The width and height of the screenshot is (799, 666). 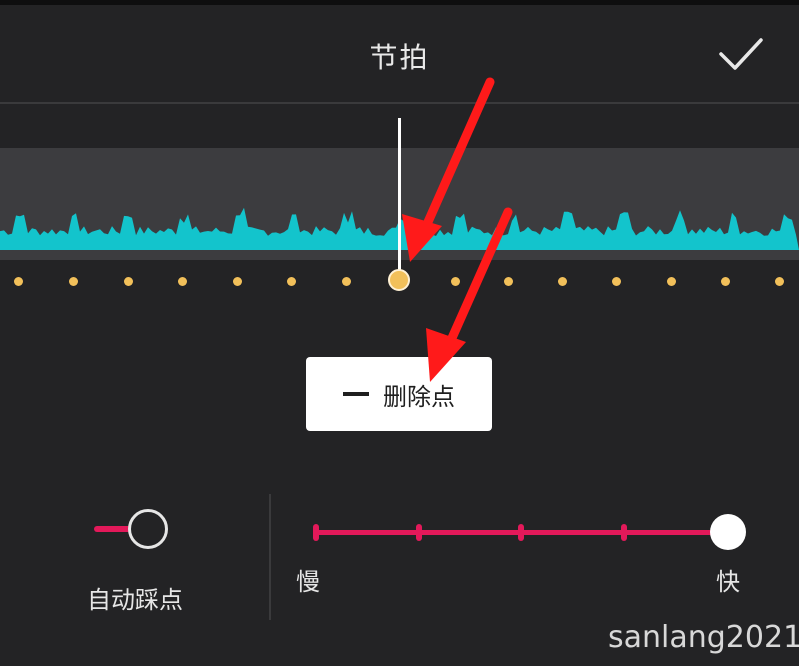 I want to click on slider-thumb, so click(x=728, y=532).